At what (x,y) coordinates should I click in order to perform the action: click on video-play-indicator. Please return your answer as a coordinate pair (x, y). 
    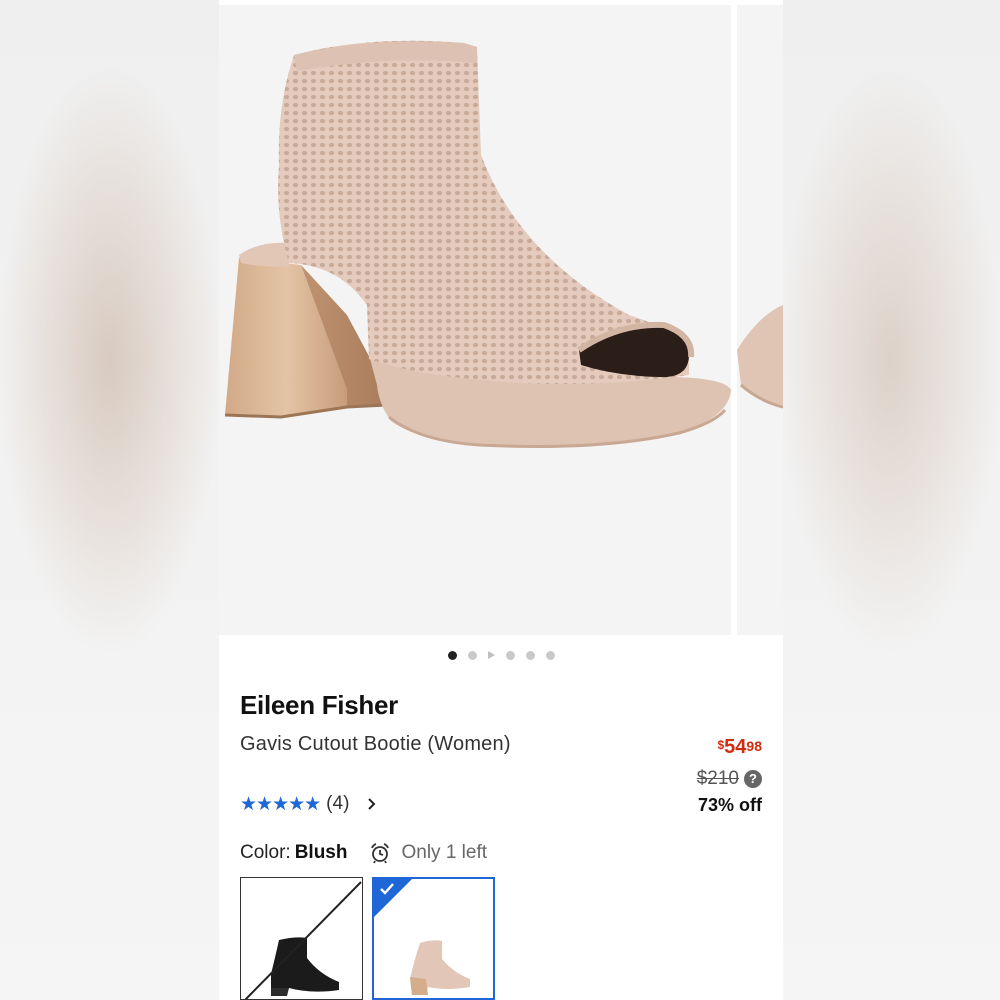
    Looking at the image, I should click on (491, 655).